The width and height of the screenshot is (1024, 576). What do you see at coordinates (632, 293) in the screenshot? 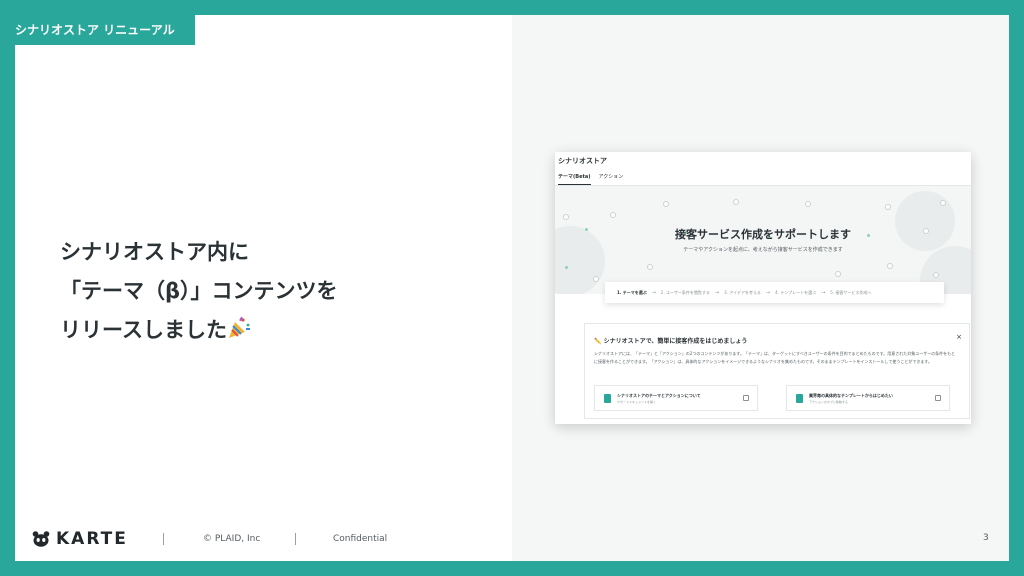
I see `step-1: 1. テーマを選ぶ` at bounding box center [632, 293].